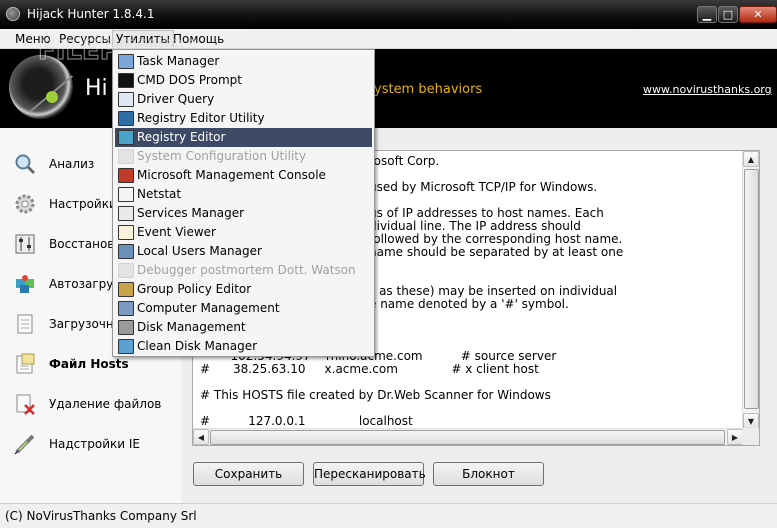 This screenshot has width=777, height=528. What do you see at coordinates (201, 437) in the screenshot?
I see `scroll-left-icon: ◀` at bounding box center [201, 437].